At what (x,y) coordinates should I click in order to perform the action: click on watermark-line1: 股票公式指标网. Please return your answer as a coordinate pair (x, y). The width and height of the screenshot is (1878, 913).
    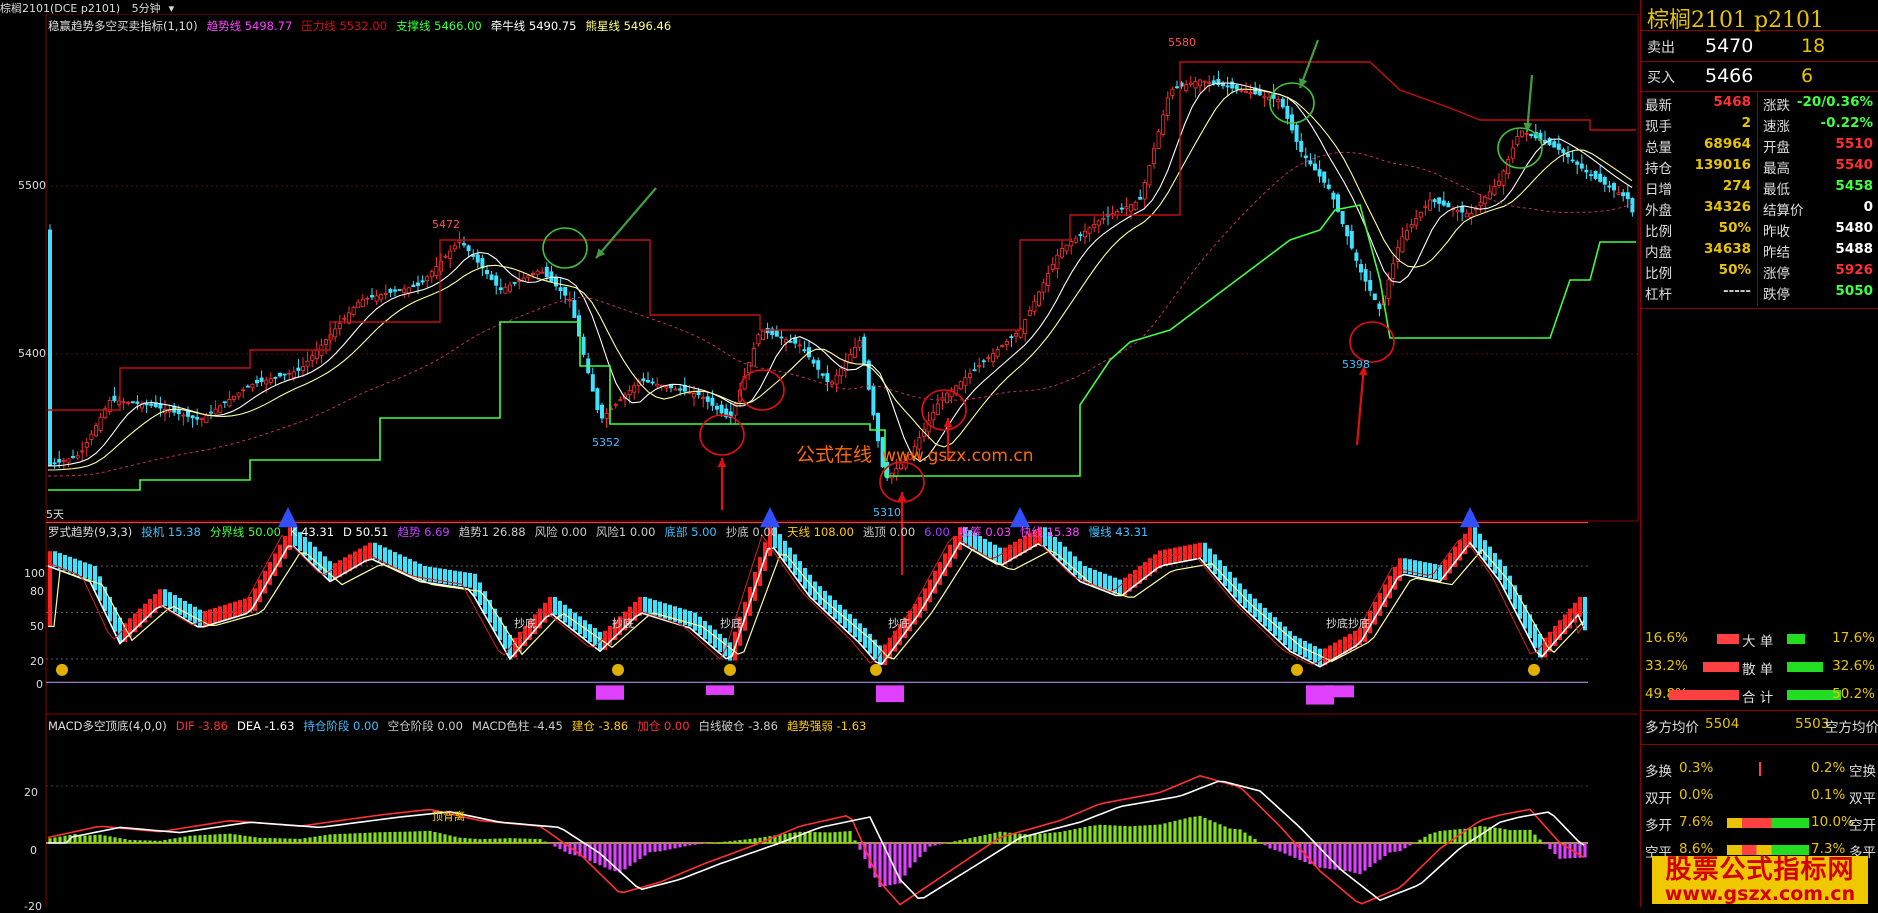
    Looking at the image, I should click on (1760, 870).